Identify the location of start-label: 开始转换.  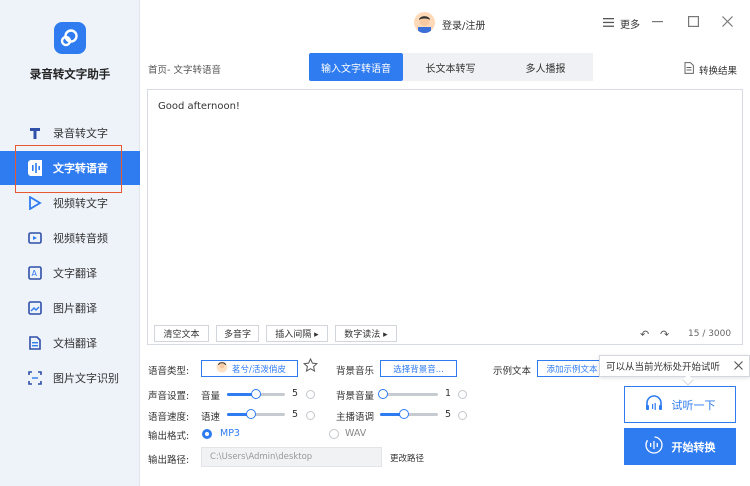
(693, 447).